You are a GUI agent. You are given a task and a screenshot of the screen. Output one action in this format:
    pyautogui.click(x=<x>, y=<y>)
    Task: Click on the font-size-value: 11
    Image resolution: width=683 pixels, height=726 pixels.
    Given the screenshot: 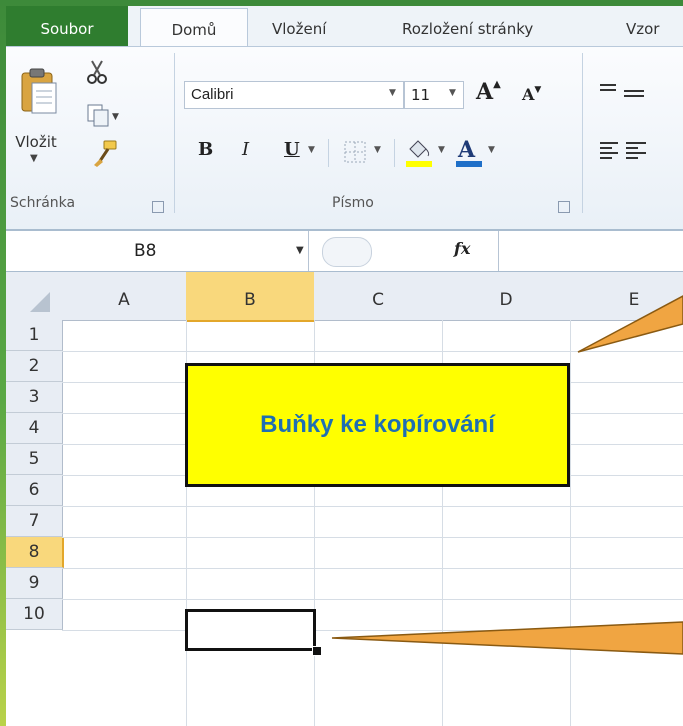 What is the action you would take?
    pyautogui.click(x=421, y=95)
    